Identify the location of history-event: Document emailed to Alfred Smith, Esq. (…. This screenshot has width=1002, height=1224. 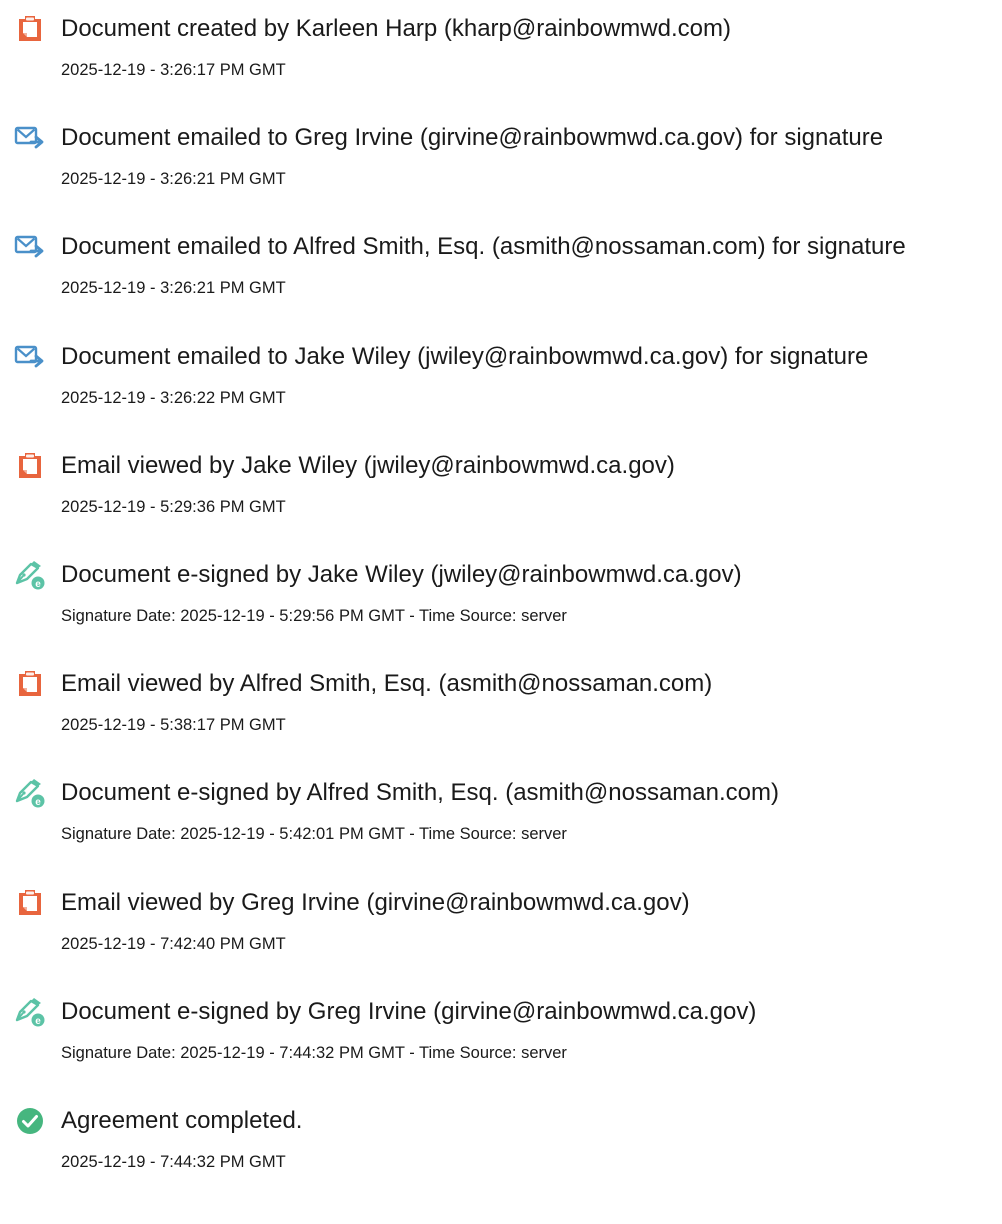
(501, 270).